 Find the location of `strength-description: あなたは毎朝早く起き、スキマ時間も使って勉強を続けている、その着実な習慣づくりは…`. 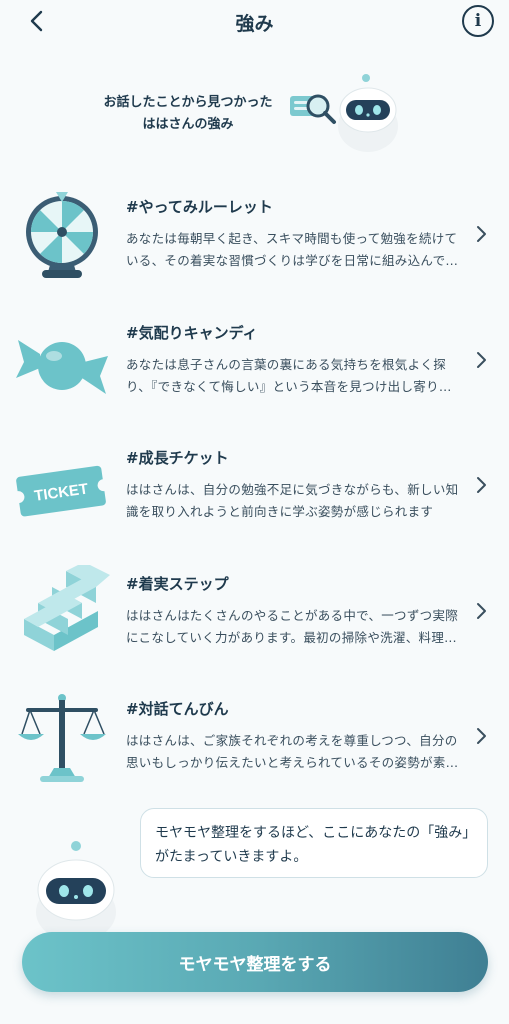

strength-description: あなたは毎朝早く起き、スキマ時間も使って勉強を続けている、その着実な習慣づくりは… is located at coordinates (292, 249).